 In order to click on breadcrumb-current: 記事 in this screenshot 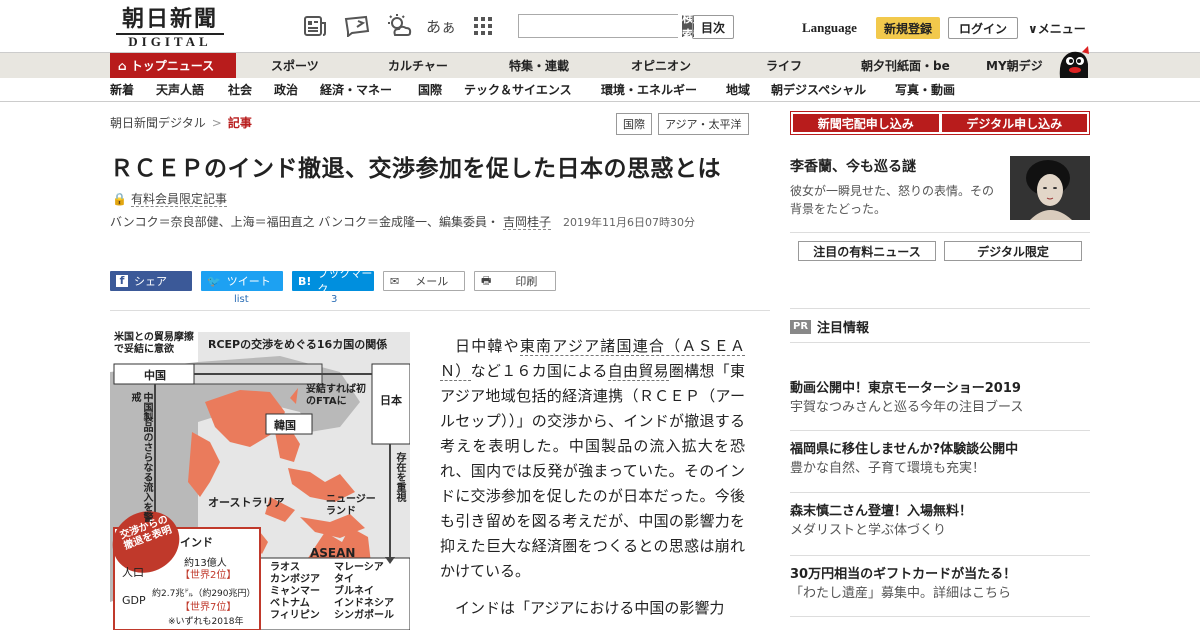, I will do `click(239, 123)`.